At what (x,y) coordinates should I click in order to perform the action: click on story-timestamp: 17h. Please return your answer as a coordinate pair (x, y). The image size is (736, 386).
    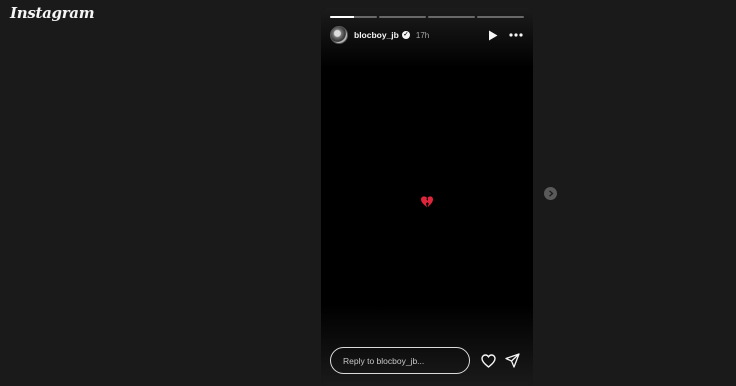
    Looking at the image, I should click on (422, 35).